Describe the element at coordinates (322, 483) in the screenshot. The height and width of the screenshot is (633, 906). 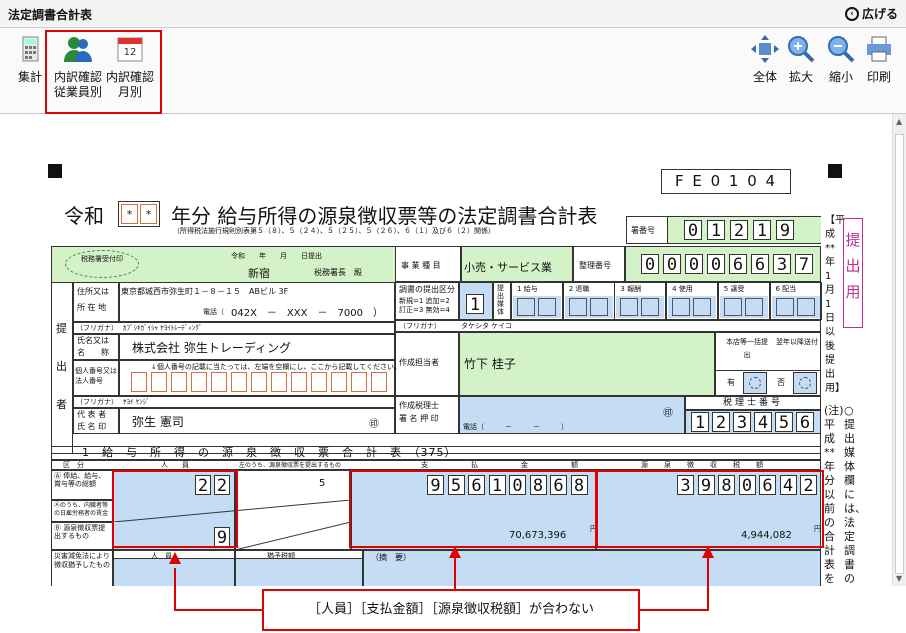
I see `hidden-a: 5` at that location.